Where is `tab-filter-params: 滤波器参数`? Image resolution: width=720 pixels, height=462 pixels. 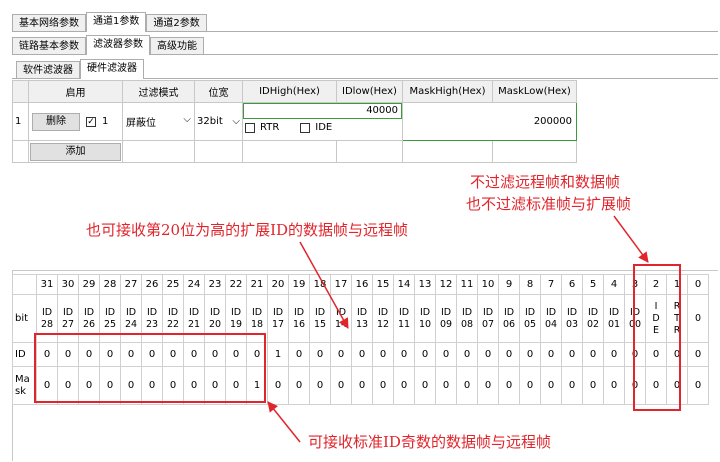
tab-filter-params: 滤波器参数 is located at coordinates (118, 45).